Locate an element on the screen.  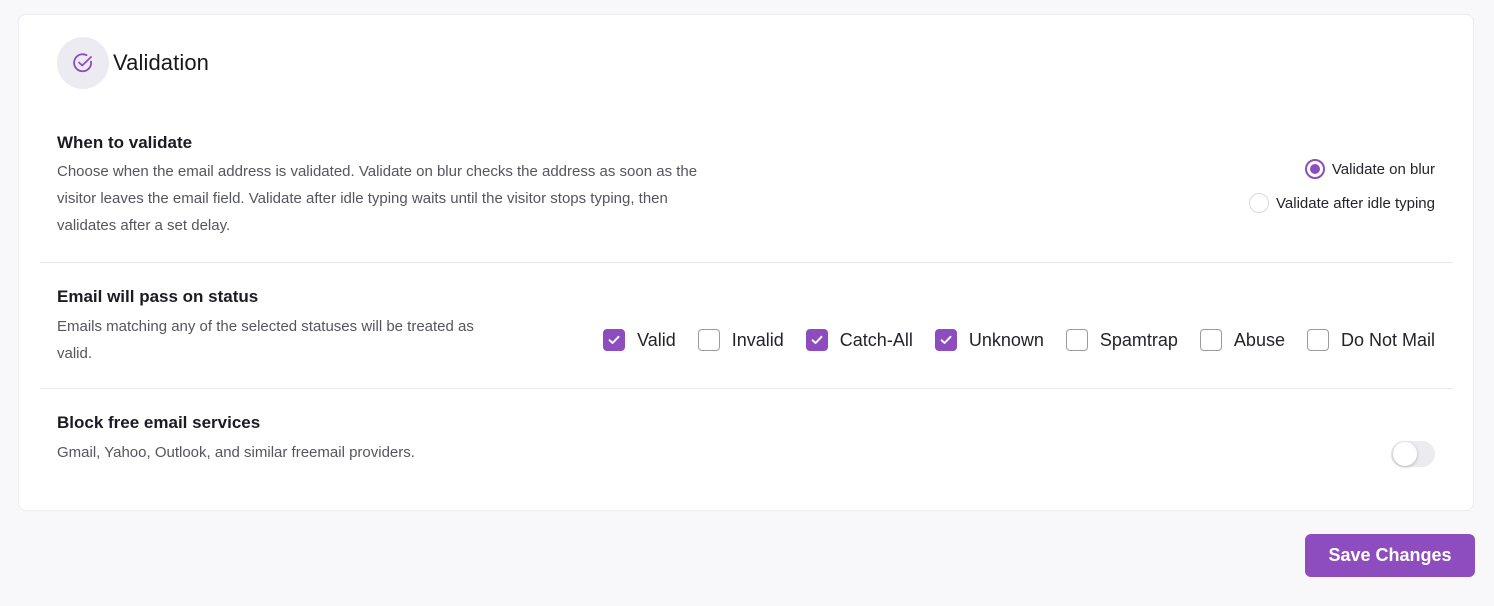
radio-label: Validate after idle typing is located at coordinates (1355, 203).